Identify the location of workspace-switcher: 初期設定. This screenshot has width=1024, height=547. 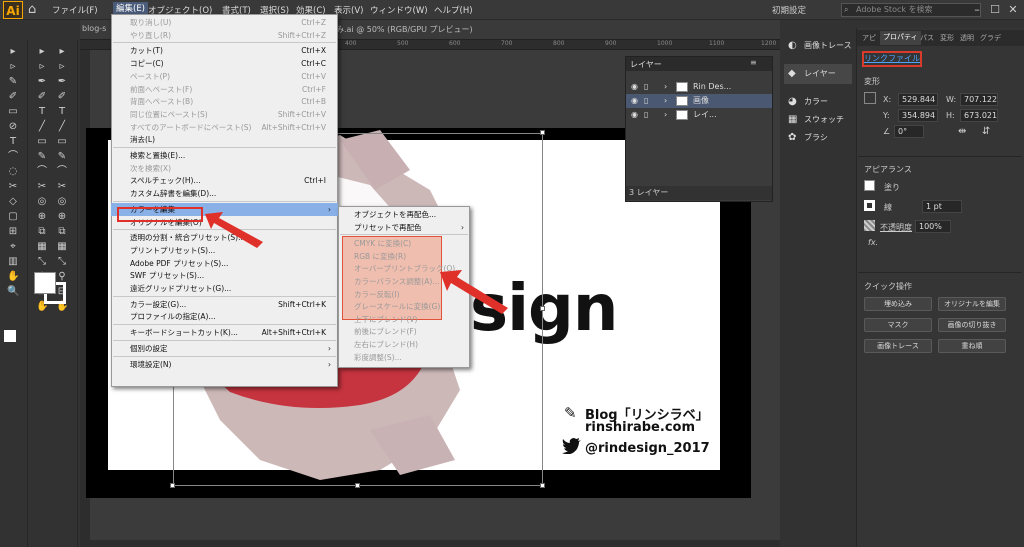
(789, 10).